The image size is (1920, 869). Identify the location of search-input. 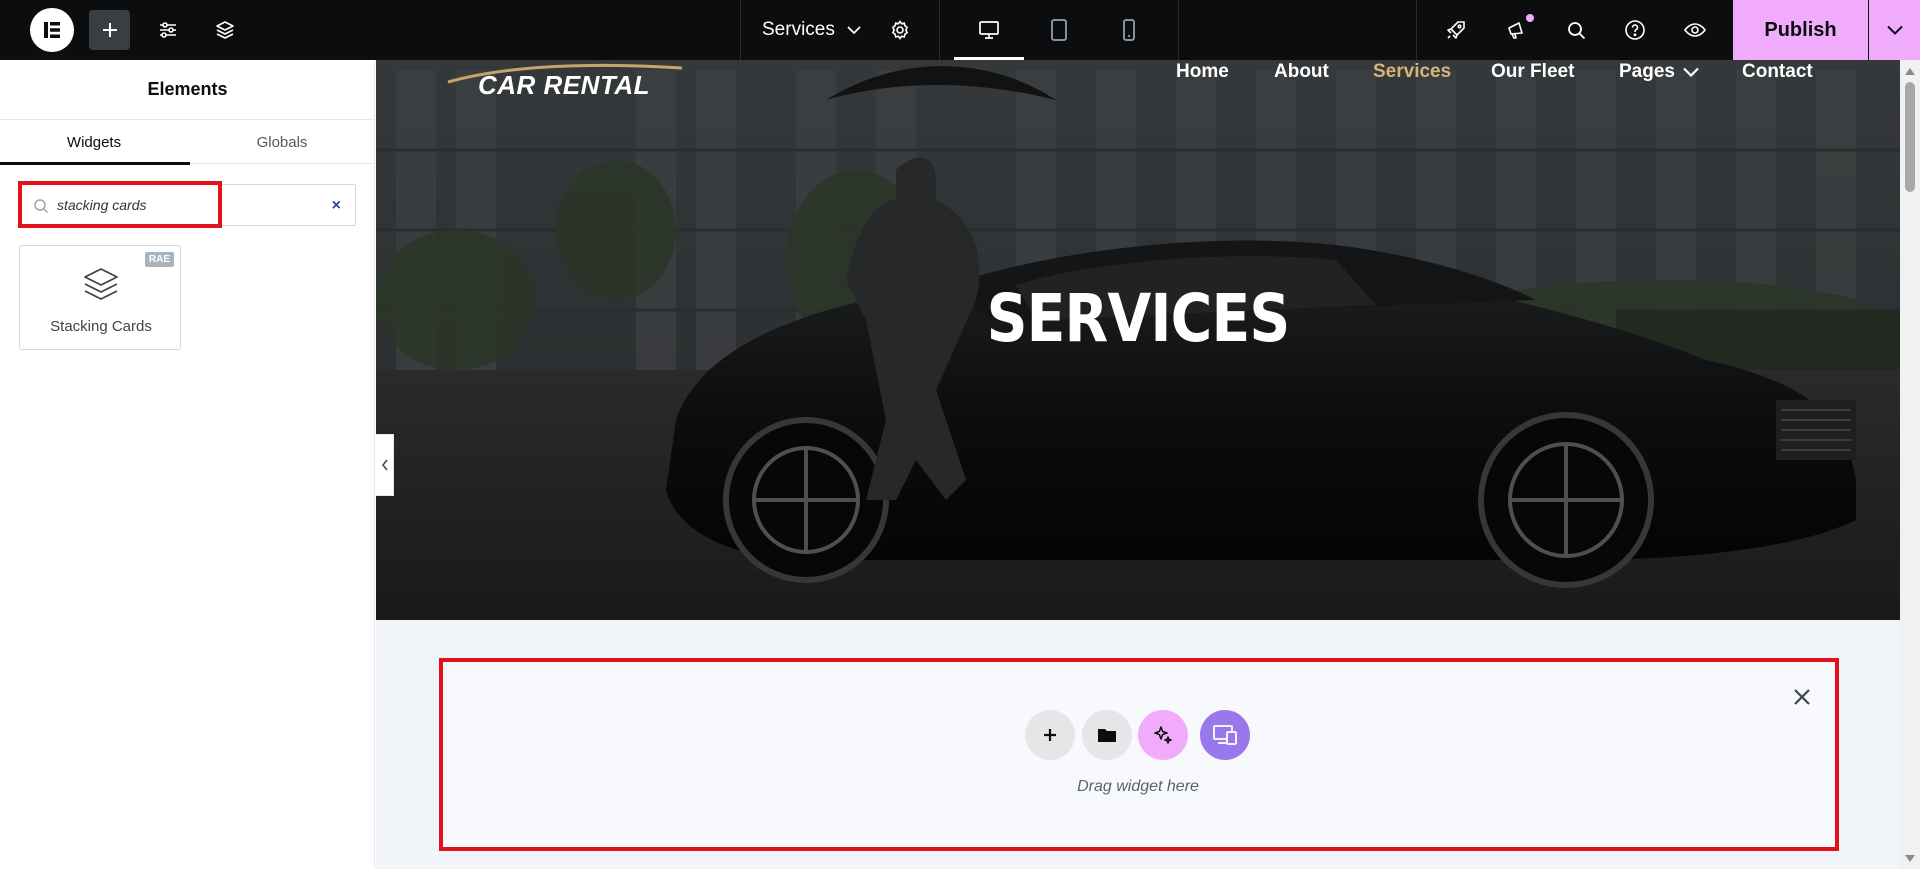
(182, 205).